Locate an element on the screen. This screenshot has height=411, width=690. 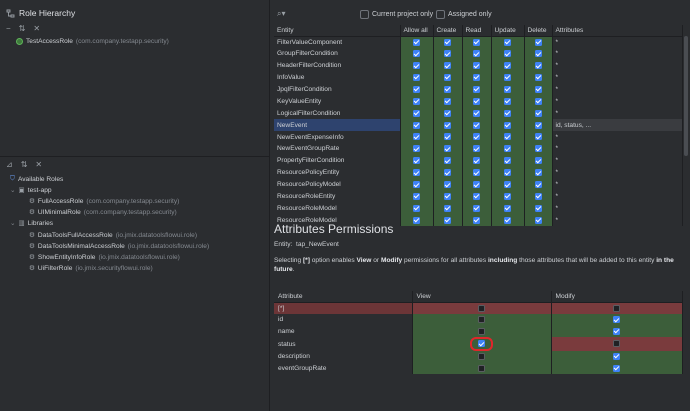
vertical-scrollbar is located at coordinates (686, 96).